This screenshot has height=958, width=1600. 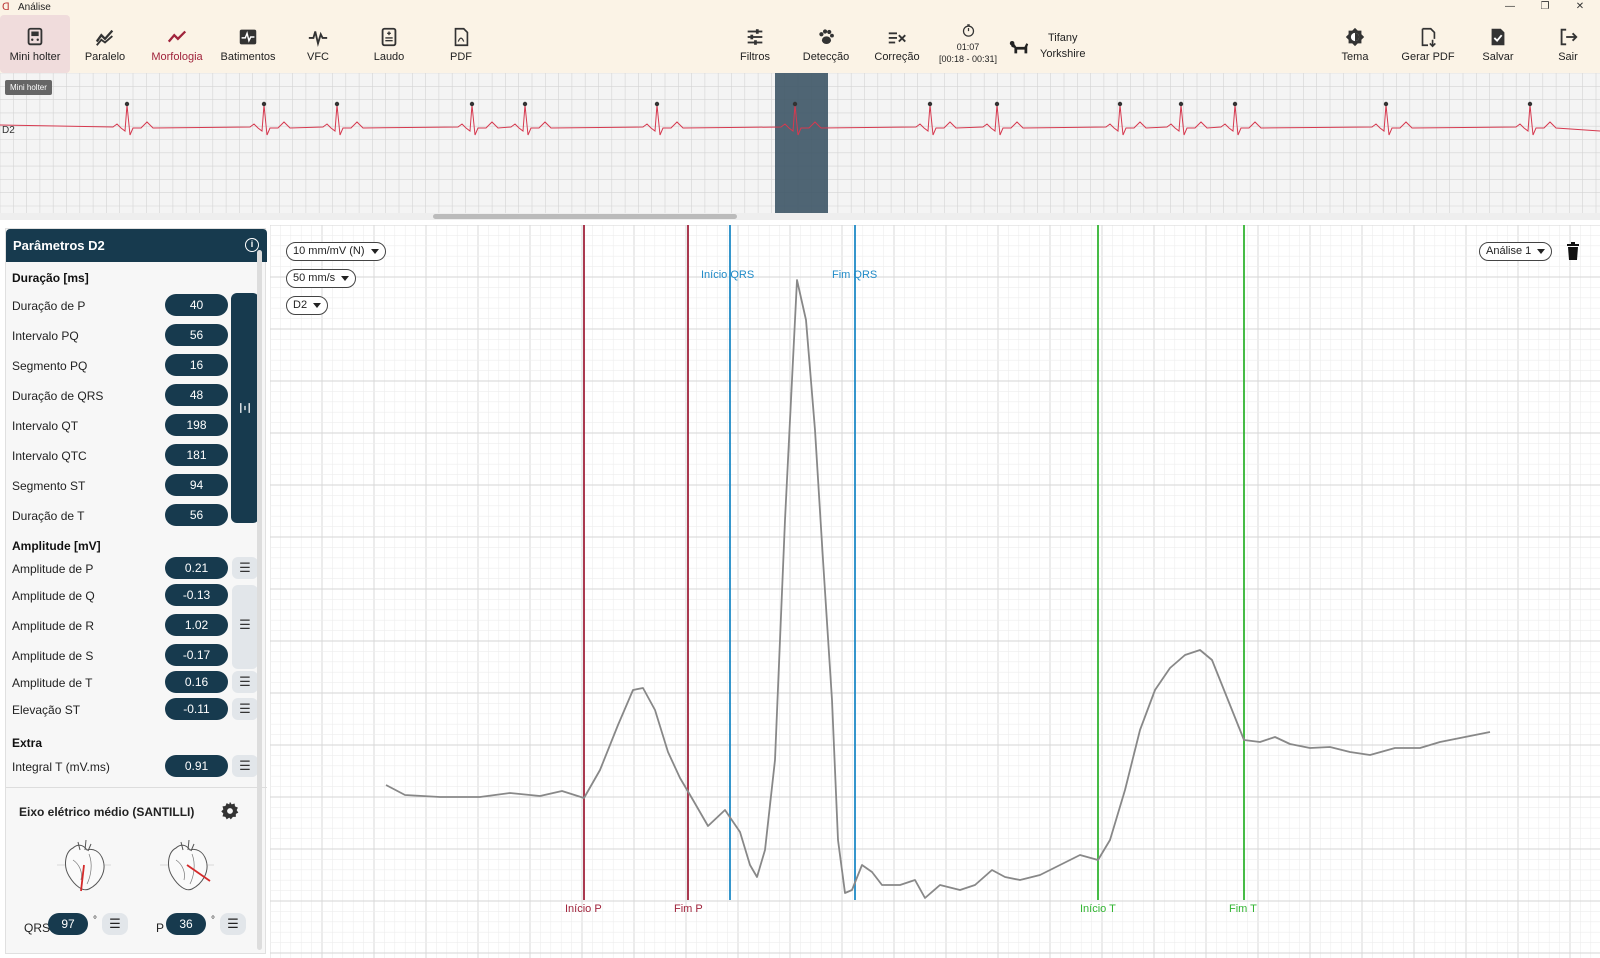 What do you see at coordinates (688, 909) in the screenshot?
I see `marker-label-fim-p: Fim P` at bounding box center [688, 909].